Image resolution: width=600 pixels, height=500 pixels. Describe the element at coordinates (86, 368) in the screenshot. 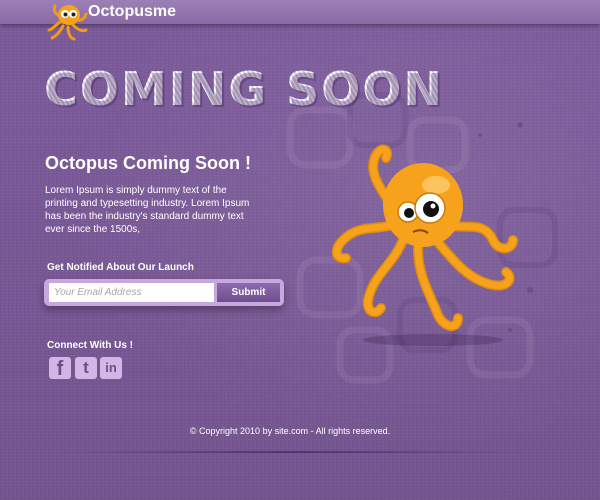

I see `twitter-icon: t` at that location.